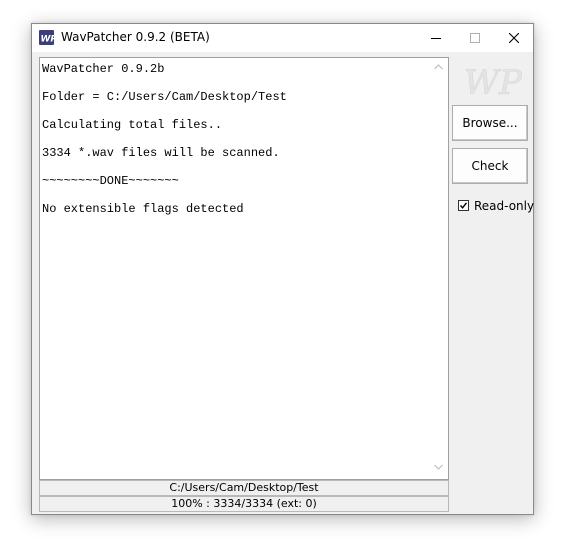 The width and height of the screenshot is (567, 556). I want to click on title-bar: WP WavPatcher 0.9.2 (BETA), so click(282, 38).